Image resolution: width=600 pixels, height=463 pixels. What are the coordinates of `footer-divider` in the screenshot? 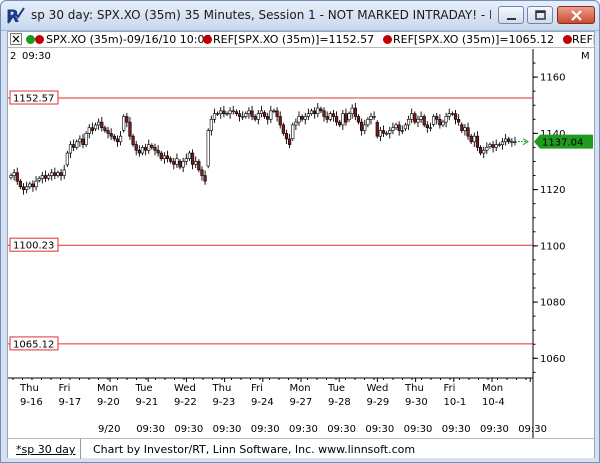 It's located at (80, 449).